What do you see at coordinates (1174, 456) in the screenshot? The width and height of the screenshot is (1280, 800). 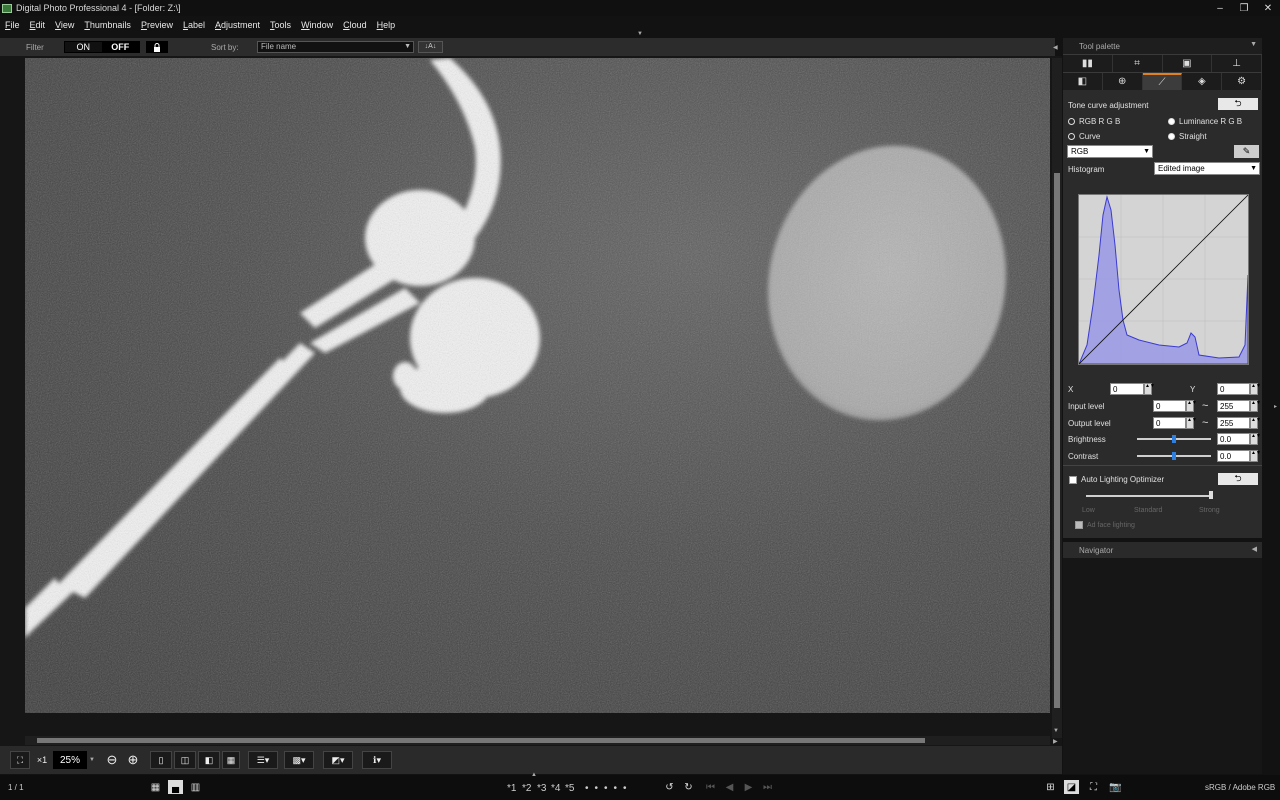 I see `contrast-slider-knob` at bounding box center [1174, 456].